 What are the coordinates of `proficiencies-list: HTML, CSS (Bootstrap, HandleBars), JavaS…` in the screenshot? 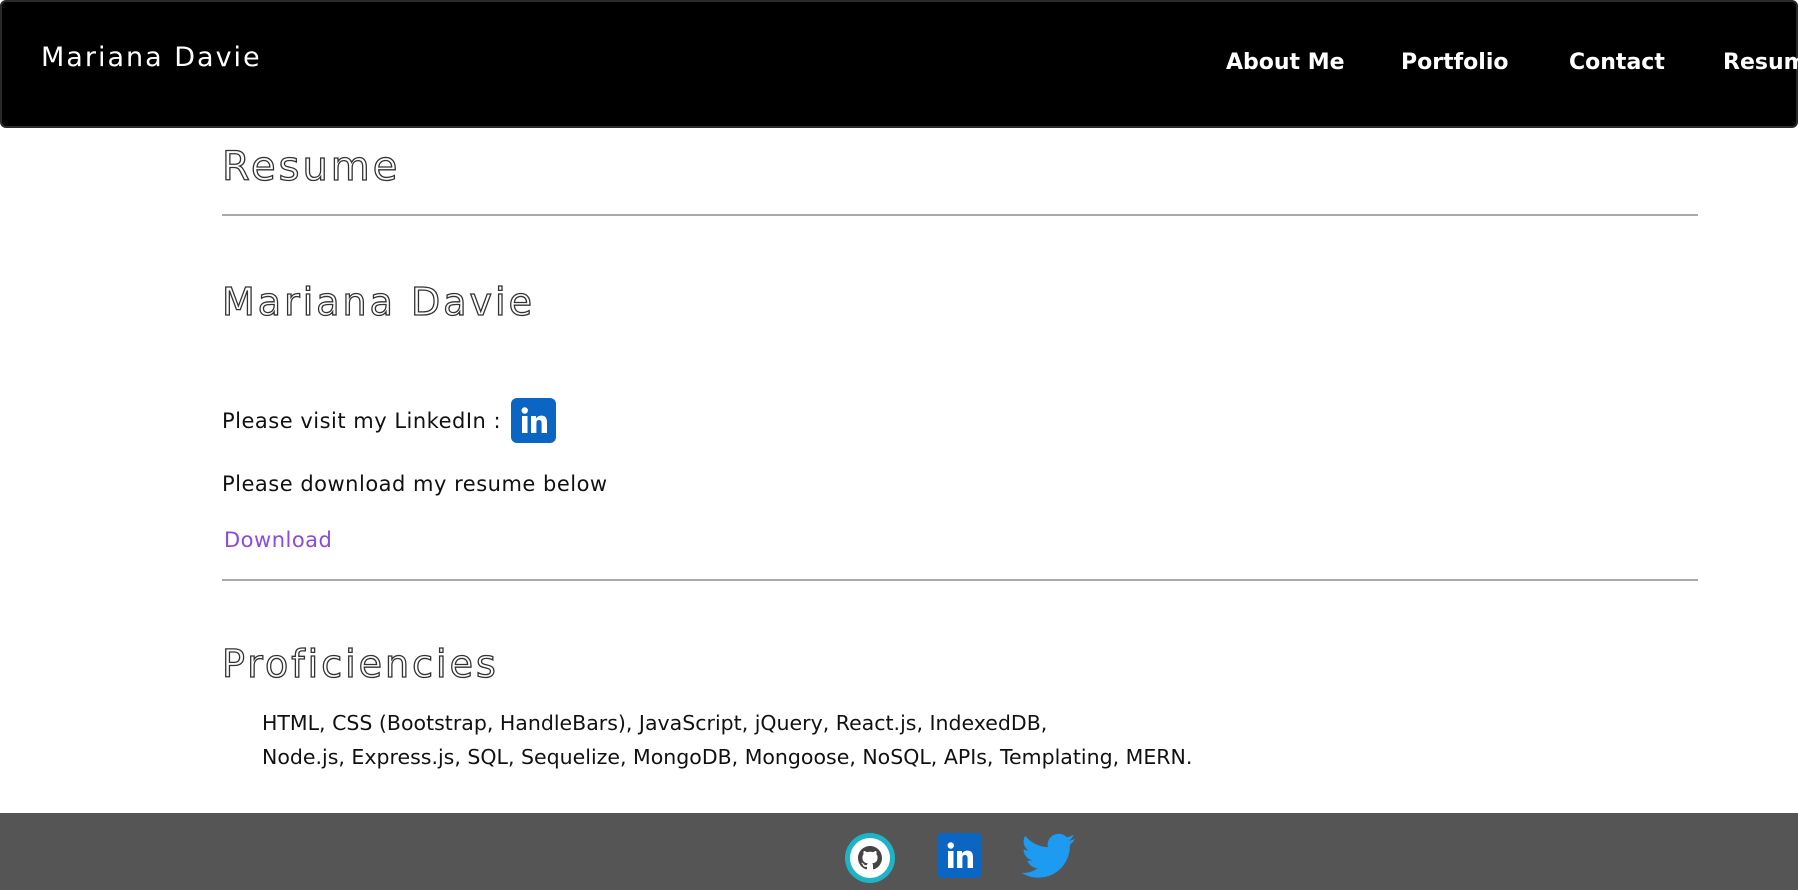 It's located at (812, 740).